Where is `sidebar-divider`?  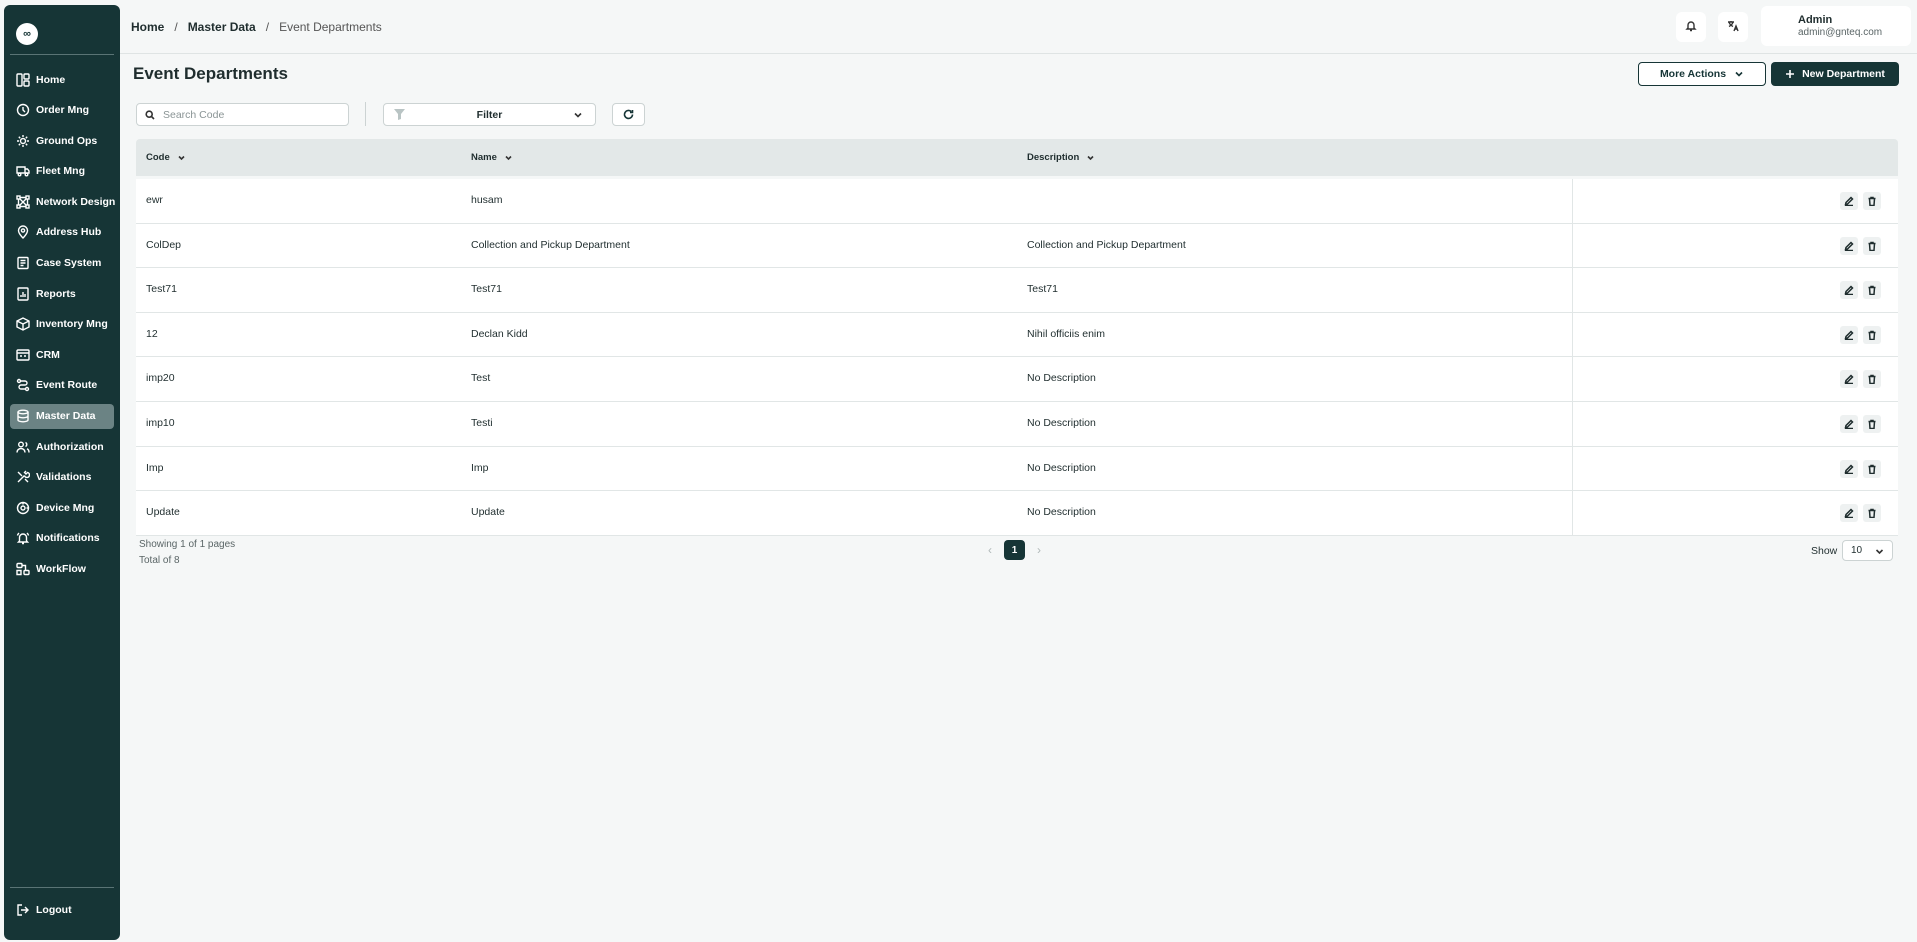
sidebar-divider is located at coordinates (62, 54).